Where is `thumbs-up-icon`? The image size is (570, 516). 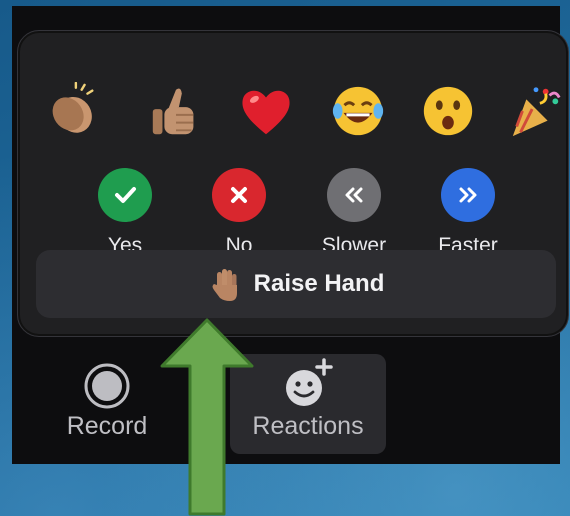 thumbs-up-icon is located at coordinates (176, 111).